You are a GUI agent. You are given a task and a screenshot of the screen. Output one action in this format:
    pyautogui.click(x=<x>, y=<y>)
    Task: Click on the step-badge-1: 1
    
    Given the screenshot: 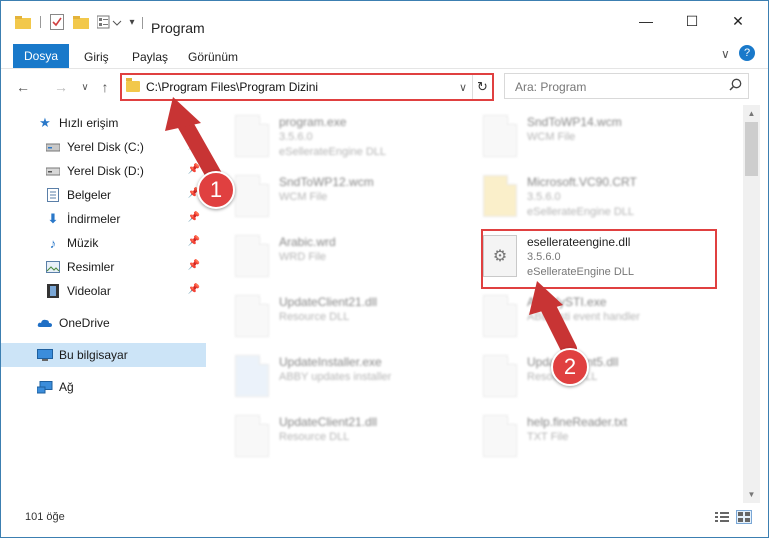 What is the action you would take?
    pyautogui.click(x=216, y=190)
    